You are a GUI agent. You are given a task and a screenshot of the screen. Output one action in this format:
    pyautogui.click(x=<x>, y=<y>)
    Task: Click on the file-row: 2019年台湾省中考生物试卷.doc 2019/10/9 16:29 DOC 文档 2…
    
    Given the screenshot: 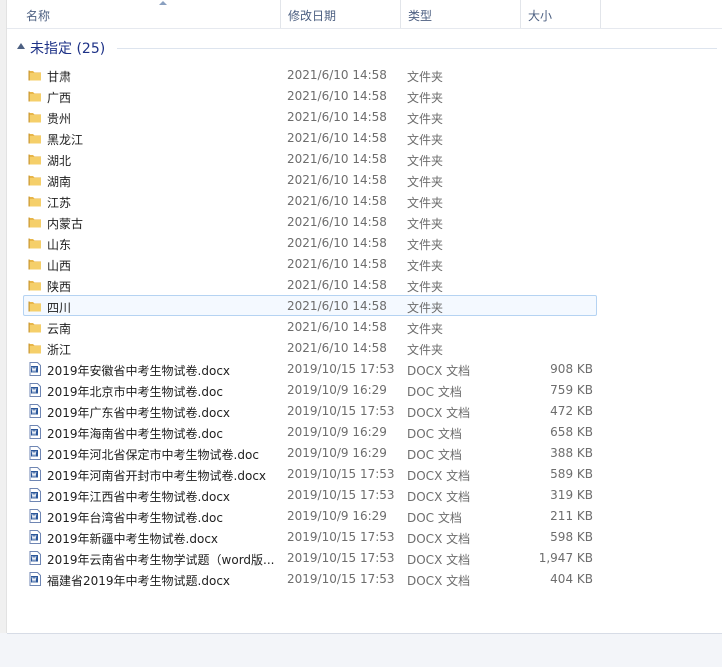 What is the action you would take?
    pyautogui.click(x=310, y=515)
    